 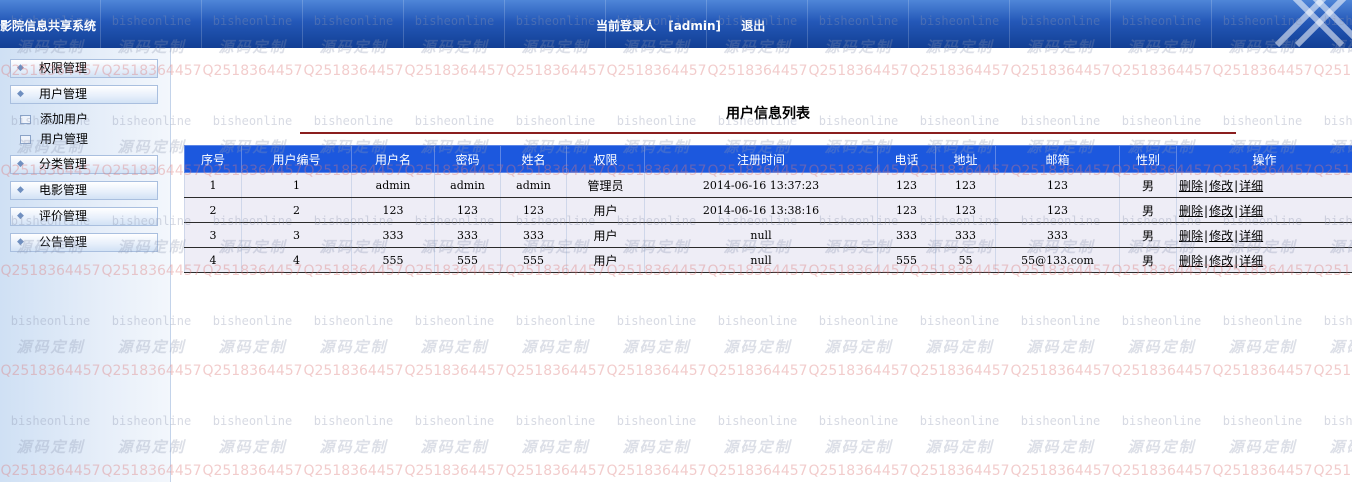 What do you see at coordinates (1057, 159) in the screenshot?
I see `column-header: 邮箱` at bounding box center [1057, 159].